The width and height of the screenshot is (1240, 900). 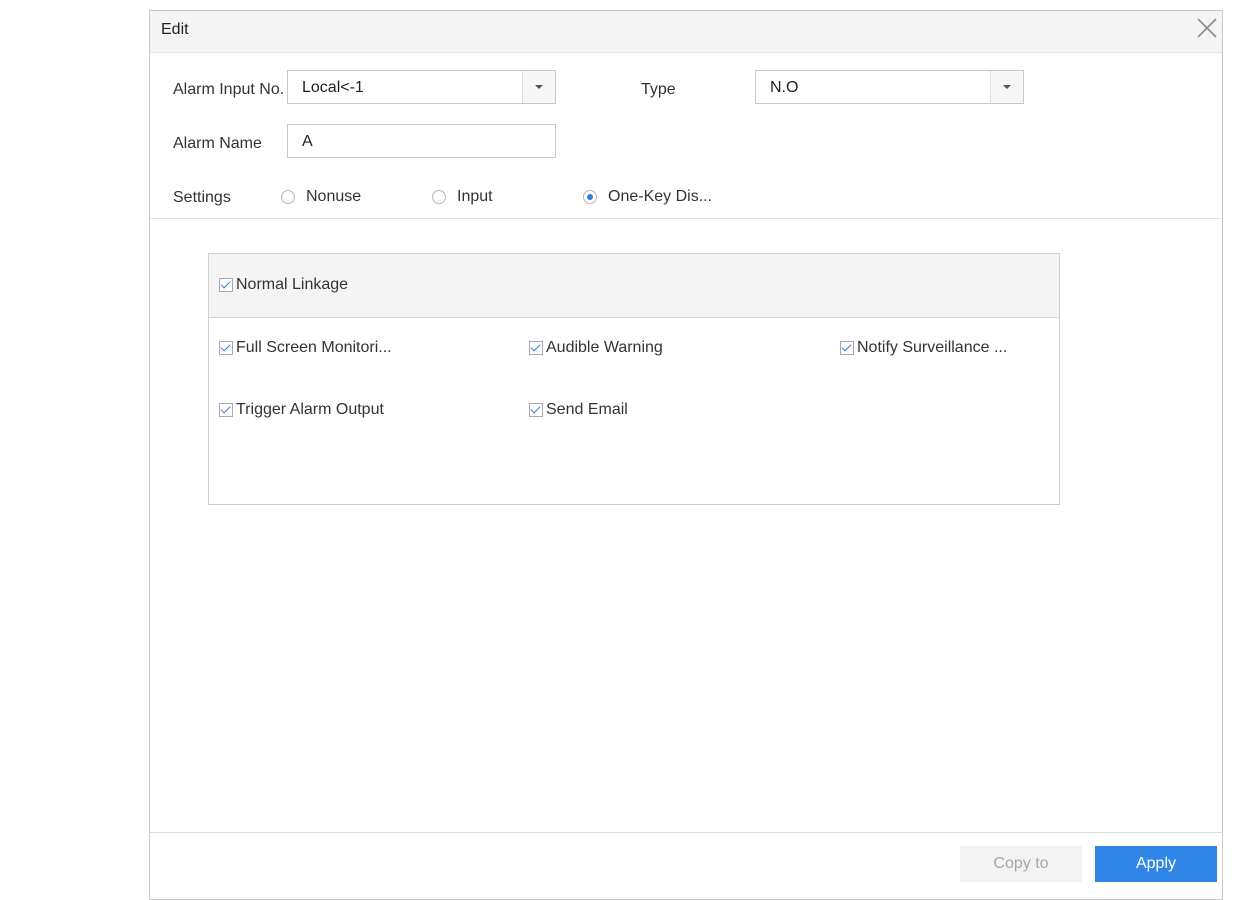 I want to click on checkbox-label: Trigger Alarm Output, so click(x=310, y=409).